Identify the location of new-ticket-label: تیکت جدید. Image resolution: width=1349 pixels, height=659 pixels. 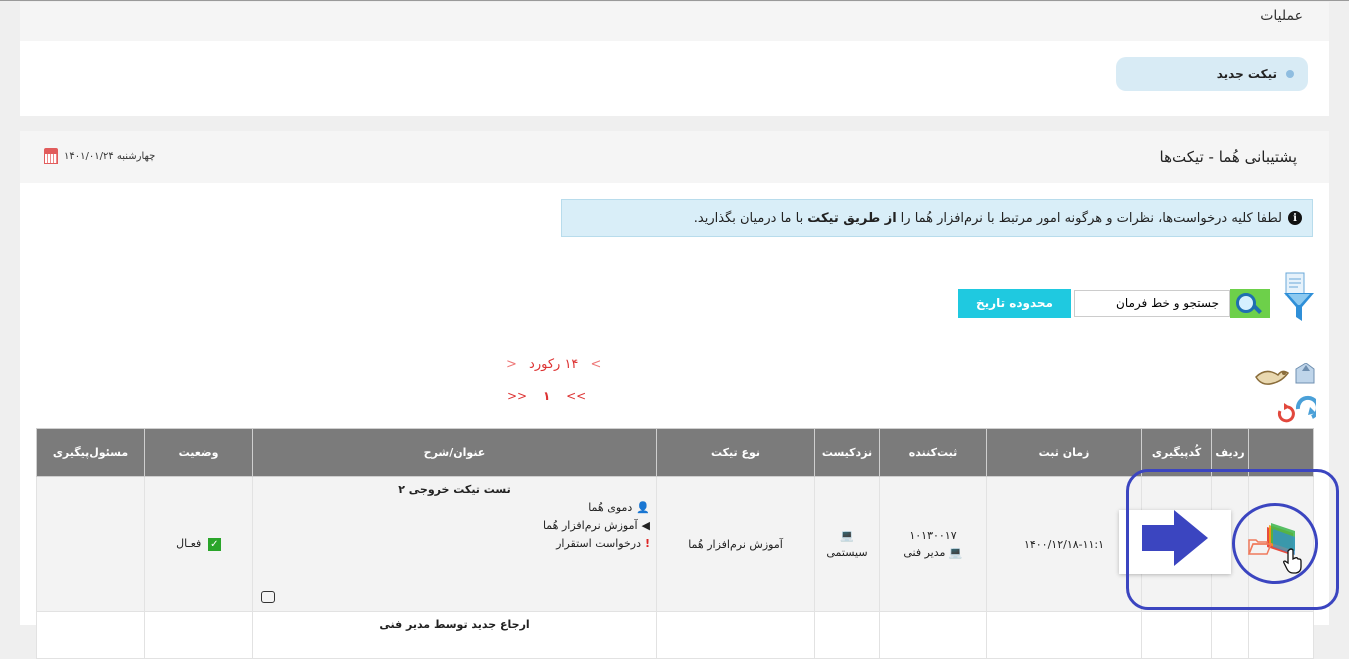
(1246, 74).